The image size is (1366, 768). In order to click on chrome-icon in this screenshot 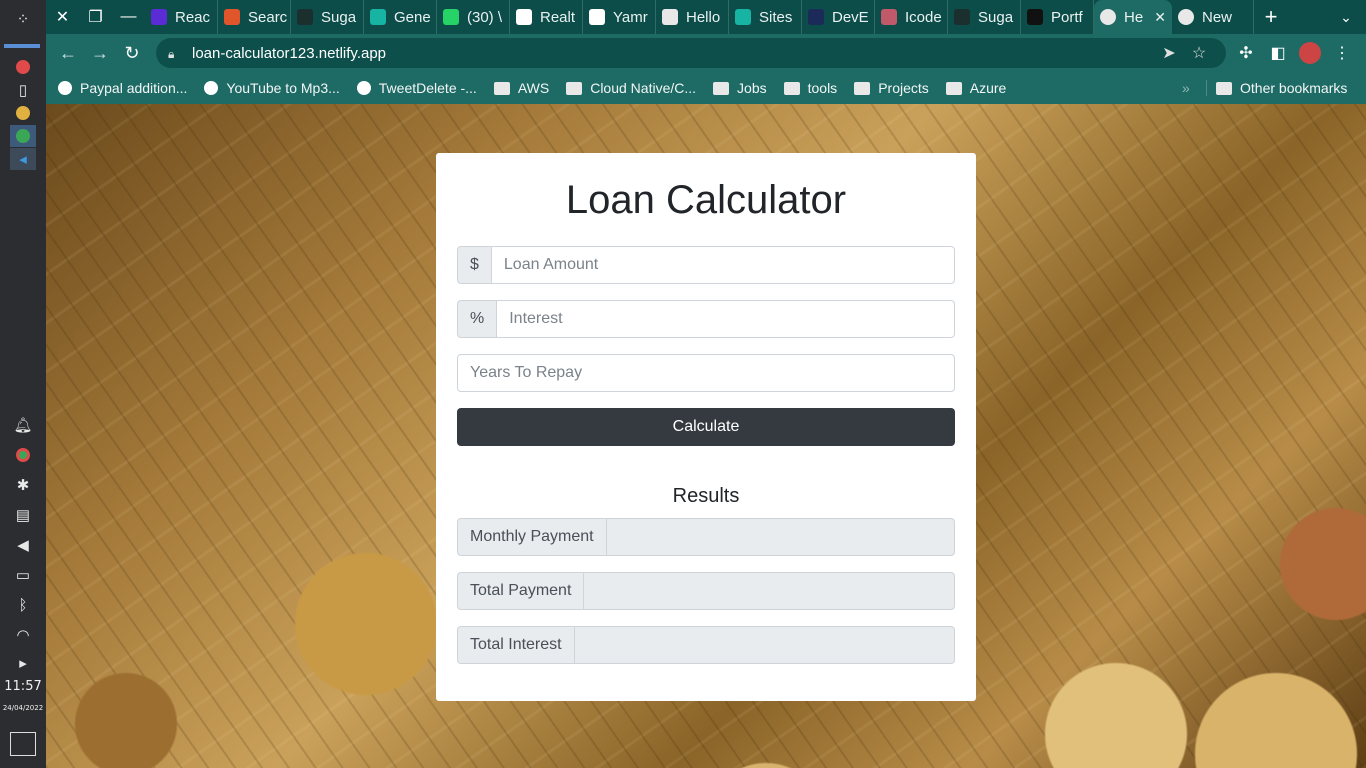, I will do `click(23, 455)`.